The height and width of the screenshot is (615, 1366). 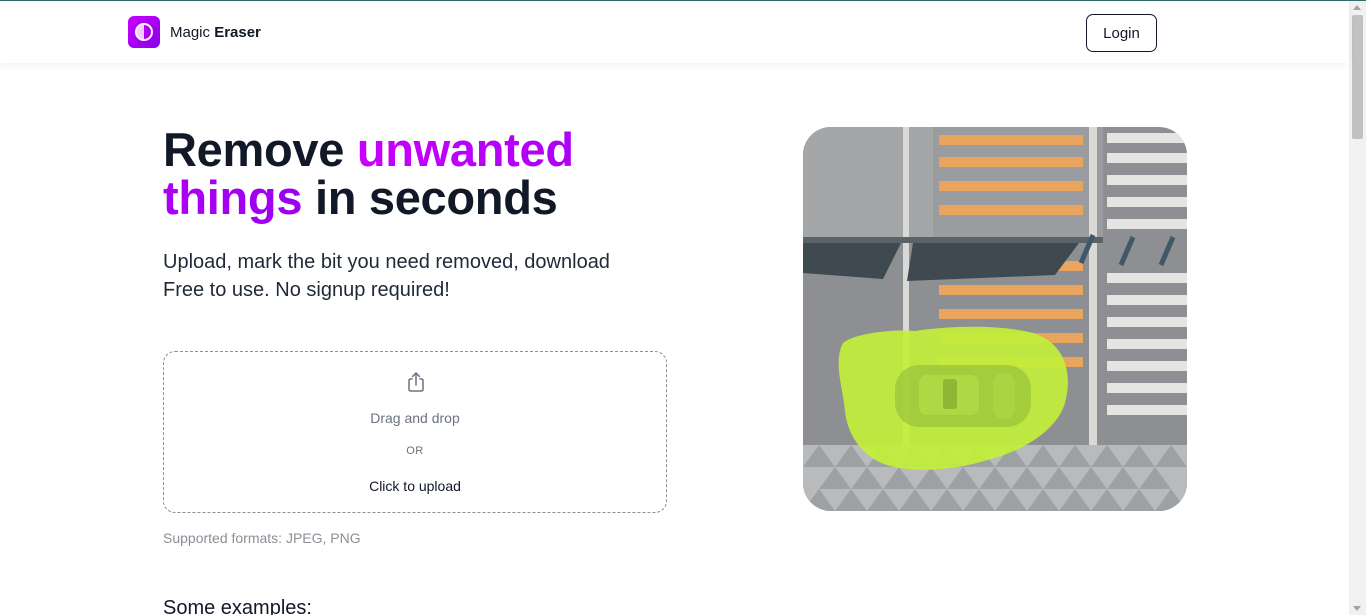 I want to click on supported-formats: Supported formats: JPEG, PNG, so click(x=262, y=538).